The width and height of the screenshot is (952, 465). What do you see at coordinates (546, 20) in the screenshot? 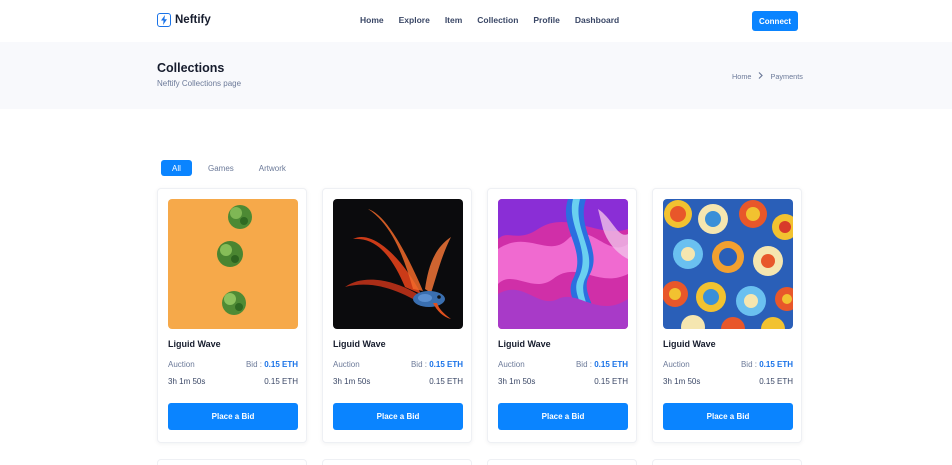
I see `nav-profile: Profile` at bounding box center [546, 20].